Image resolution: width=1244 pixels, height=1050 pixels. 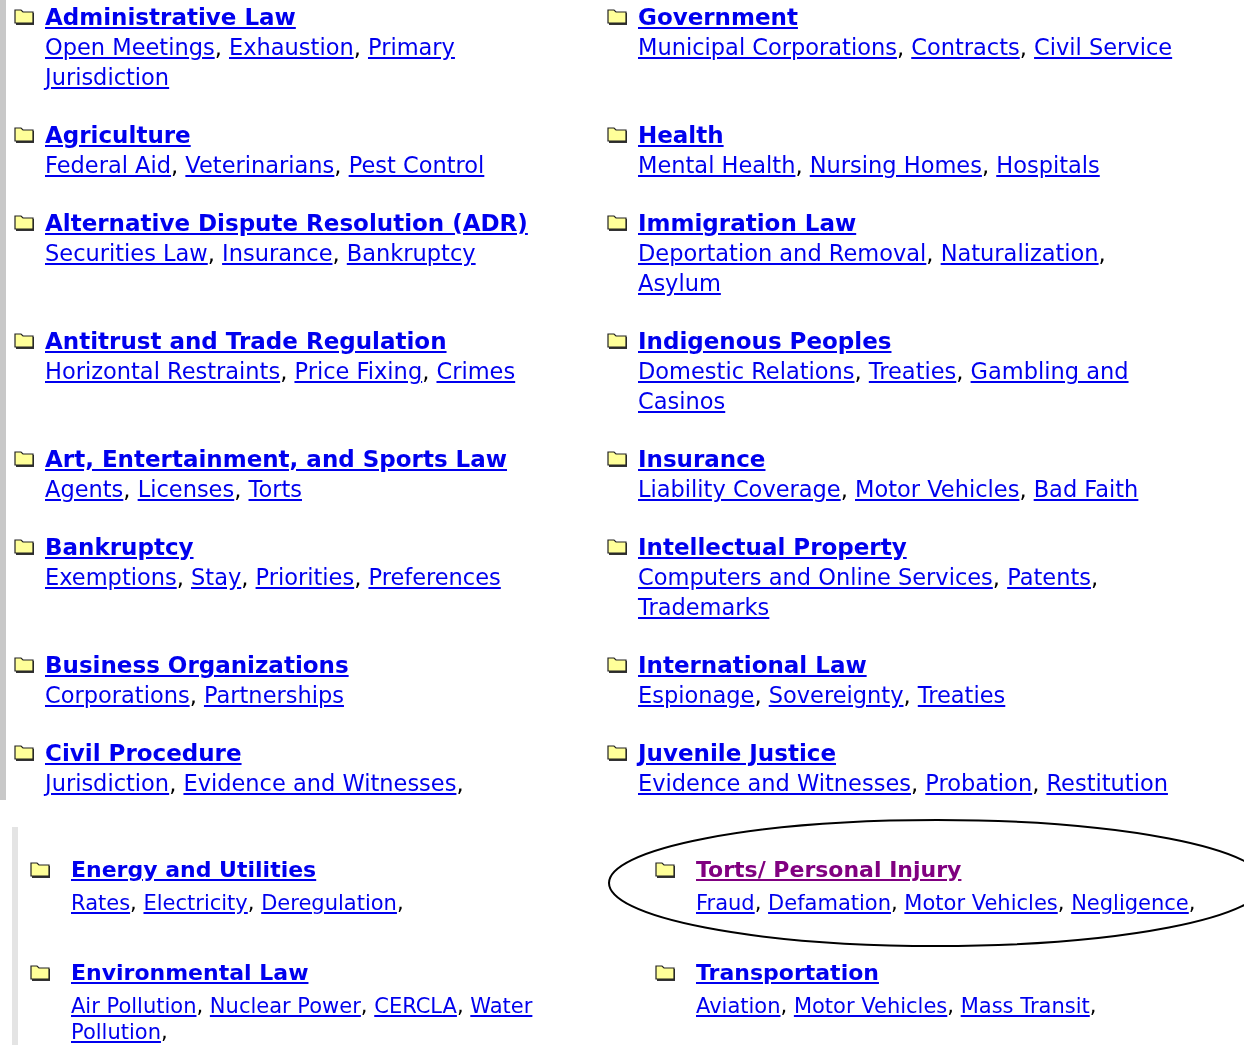 What do you see at coordinates (738, 1006) in the screenshot?
I see `subcategory-link: Aviation` at bounding box center [738, 1006].